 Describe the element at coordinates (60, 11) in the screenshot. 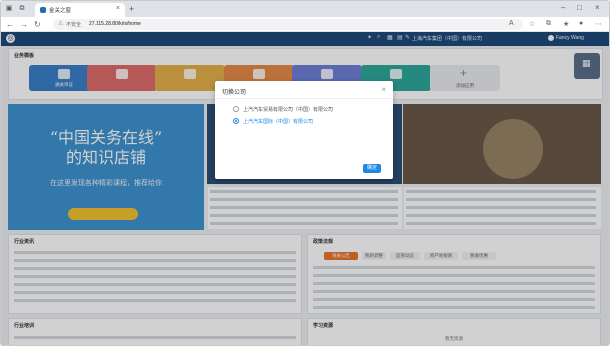

I see `tab-title: 金关之窗` at that location.